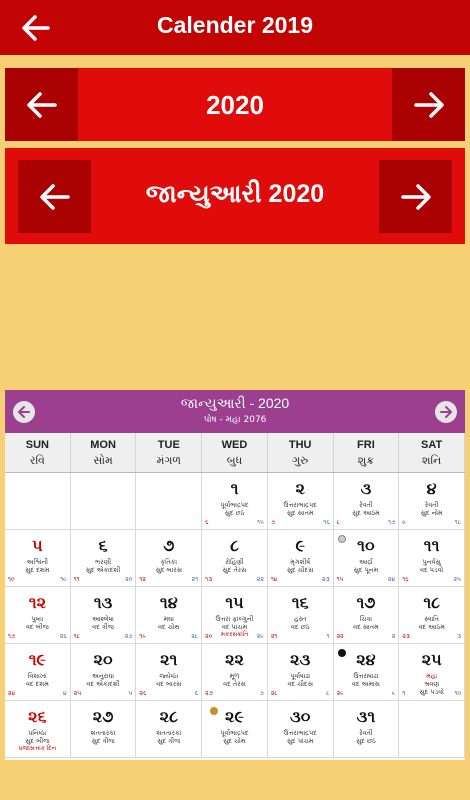 The width and height of the screenshot is (470, 800). What do you see at coordinates (300, 562) in the screenshot?
I see `nakshatra-label: મૃગશીર્ષ` at bounding box center [300, 562].